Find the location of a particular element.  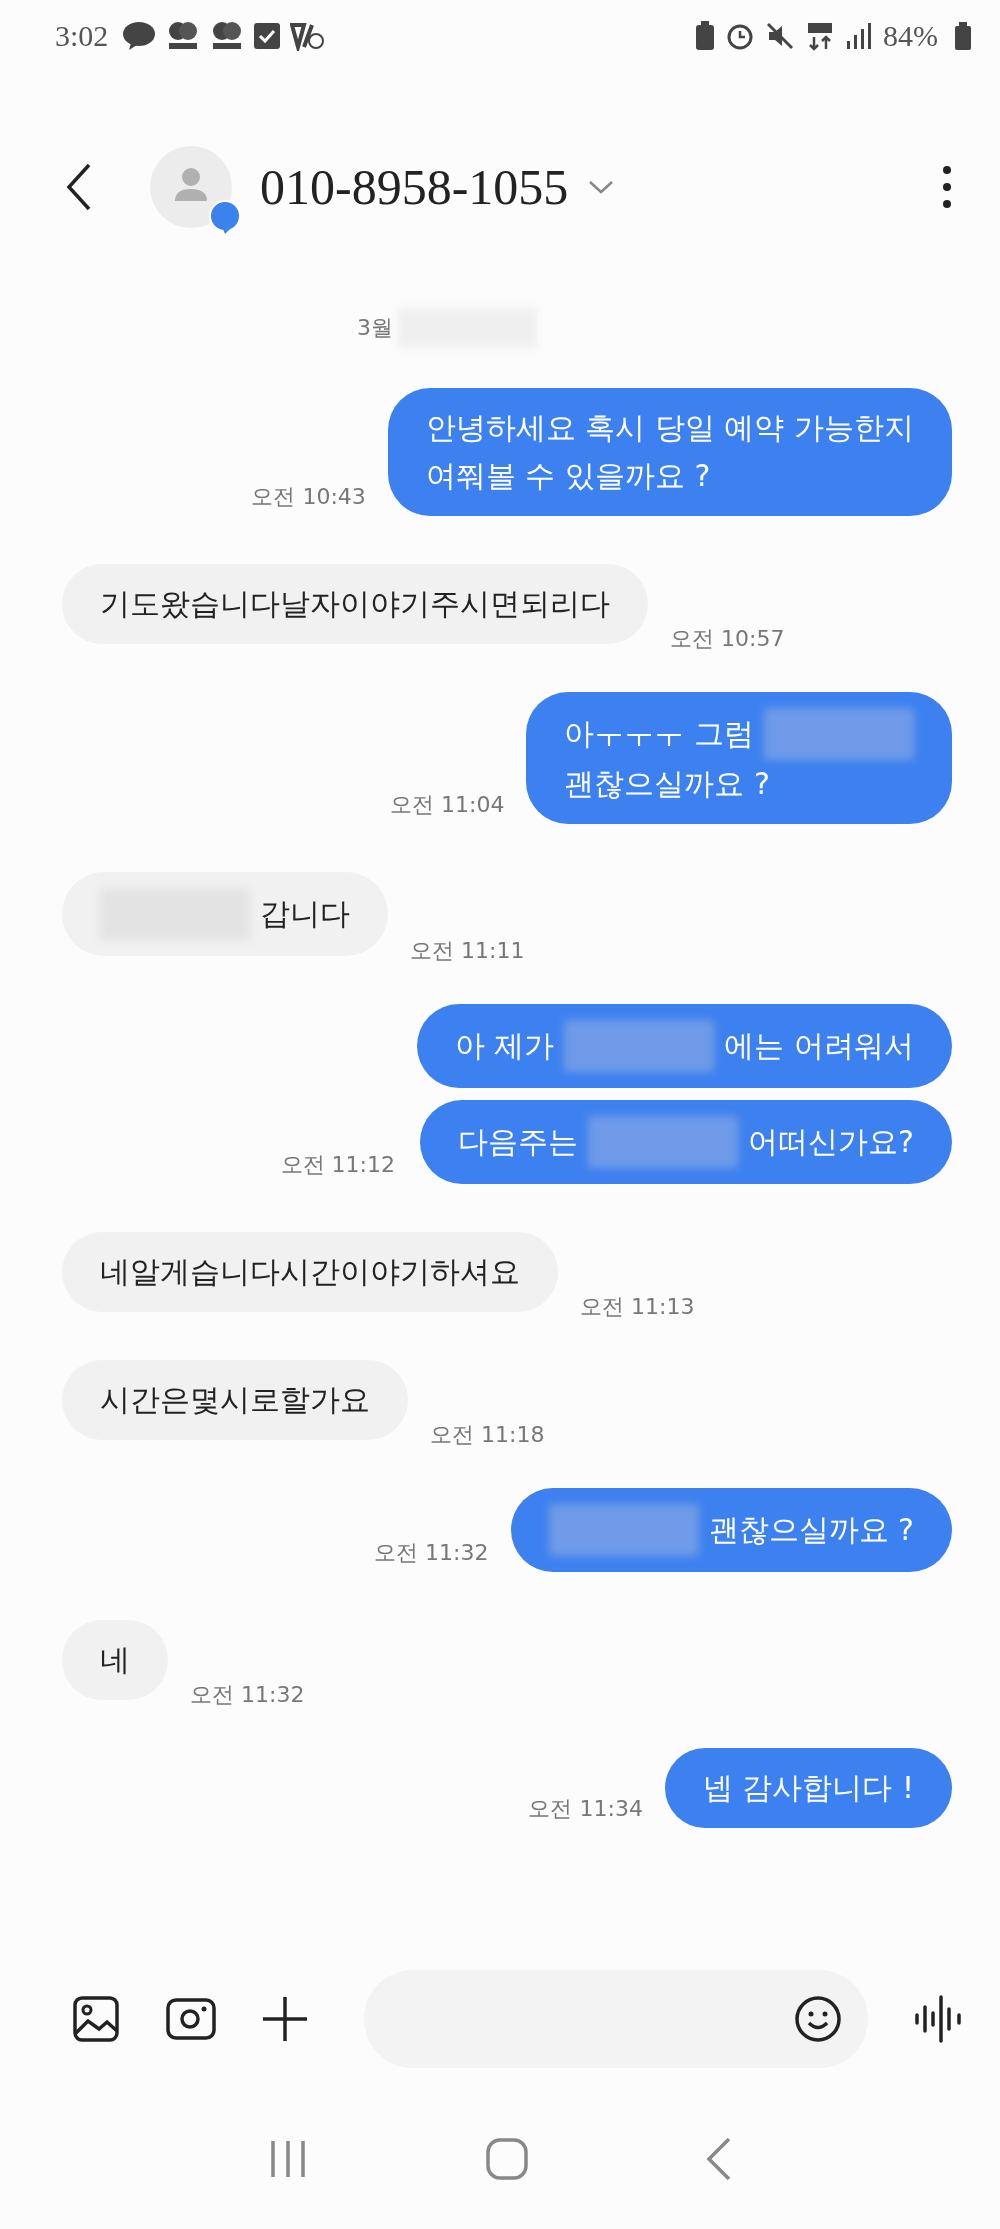

message-text: 갑니다 is located at coordinates (305, 914).